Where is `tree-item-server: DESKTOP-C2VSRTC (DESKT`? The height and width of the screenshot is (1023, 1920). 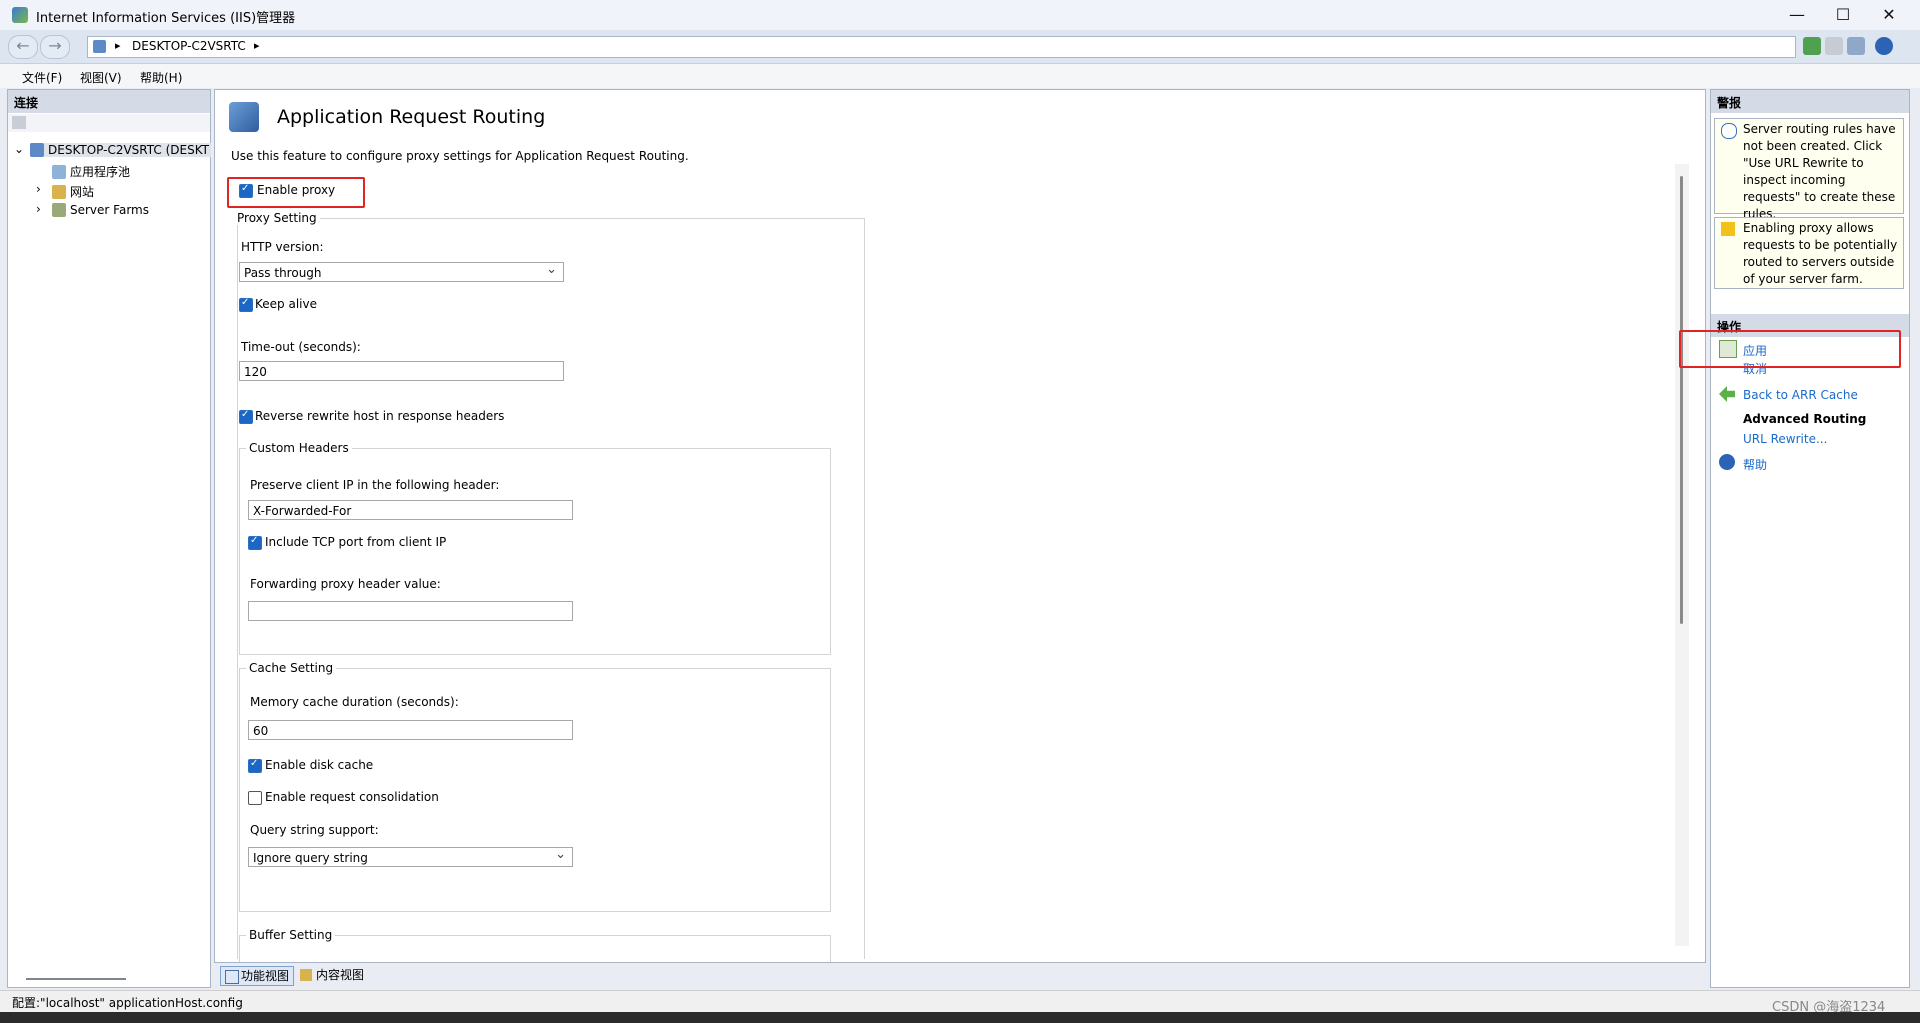
tree-item-server: DESKTOP-C2VSRTC (DESKT is located at coordinates (120, 150).